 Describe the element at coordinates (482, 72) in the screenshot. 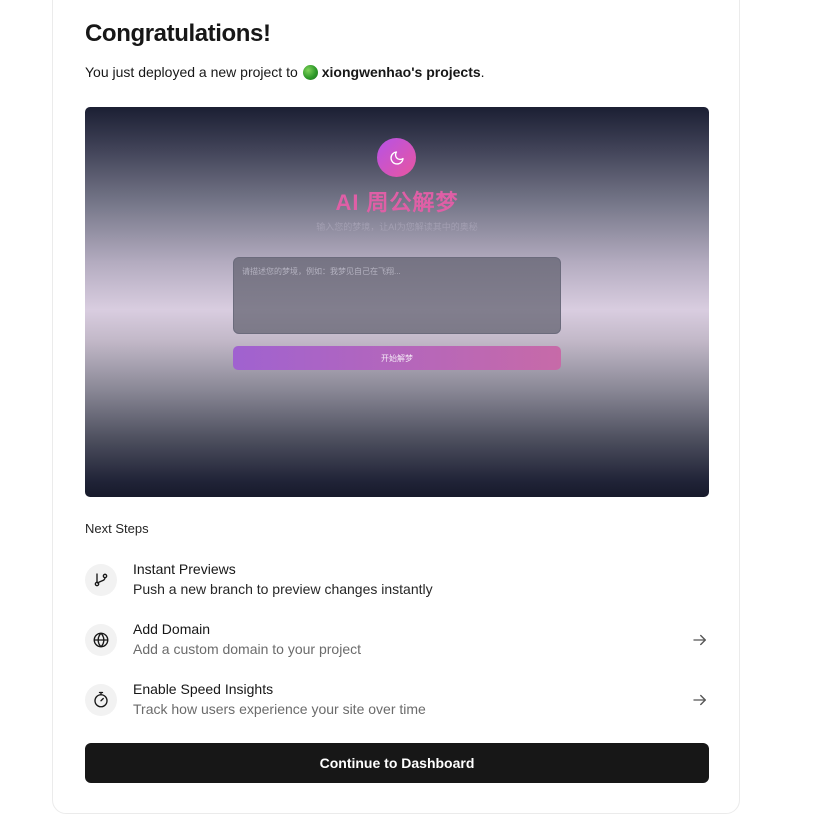

I see `subtitle-suffix: .` at that location.